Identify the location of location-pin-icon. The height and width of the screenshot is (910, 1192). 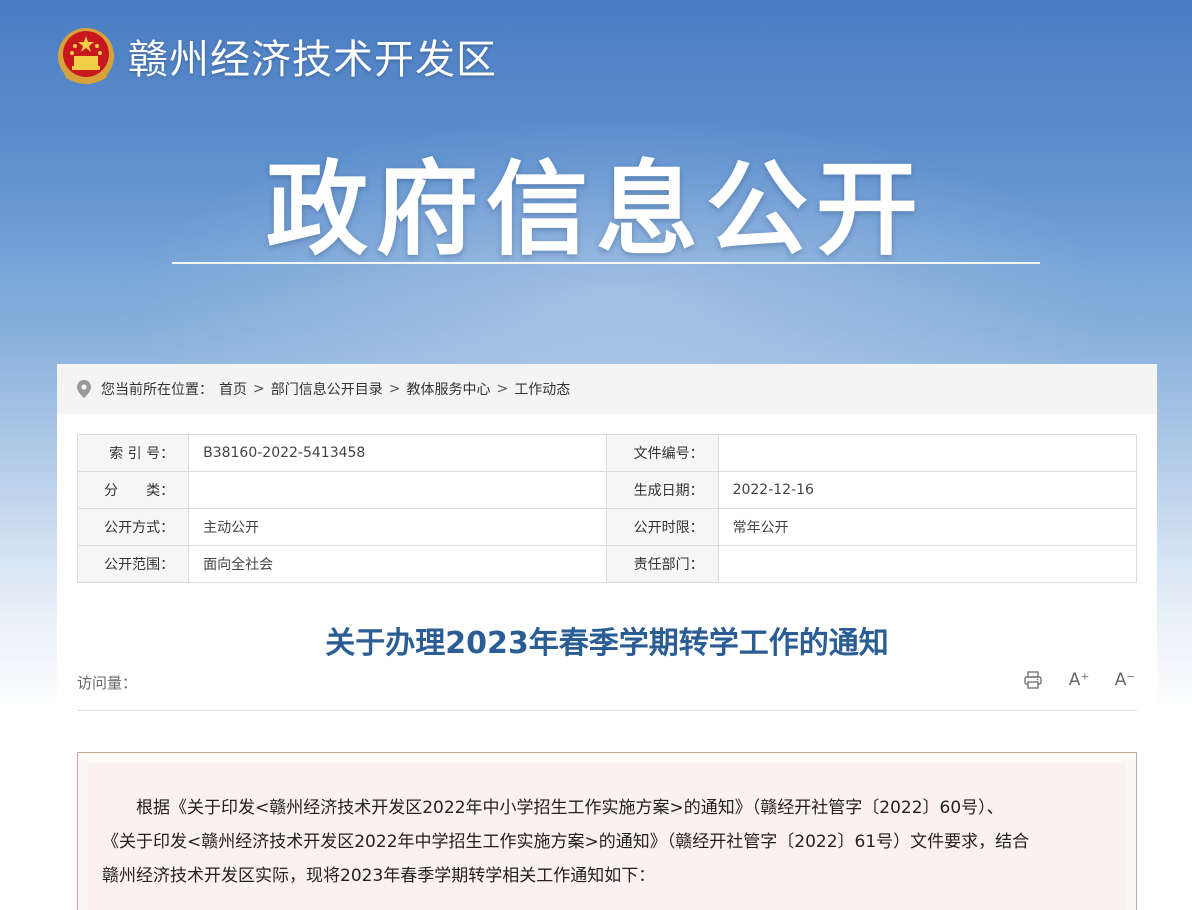
(84, 389).